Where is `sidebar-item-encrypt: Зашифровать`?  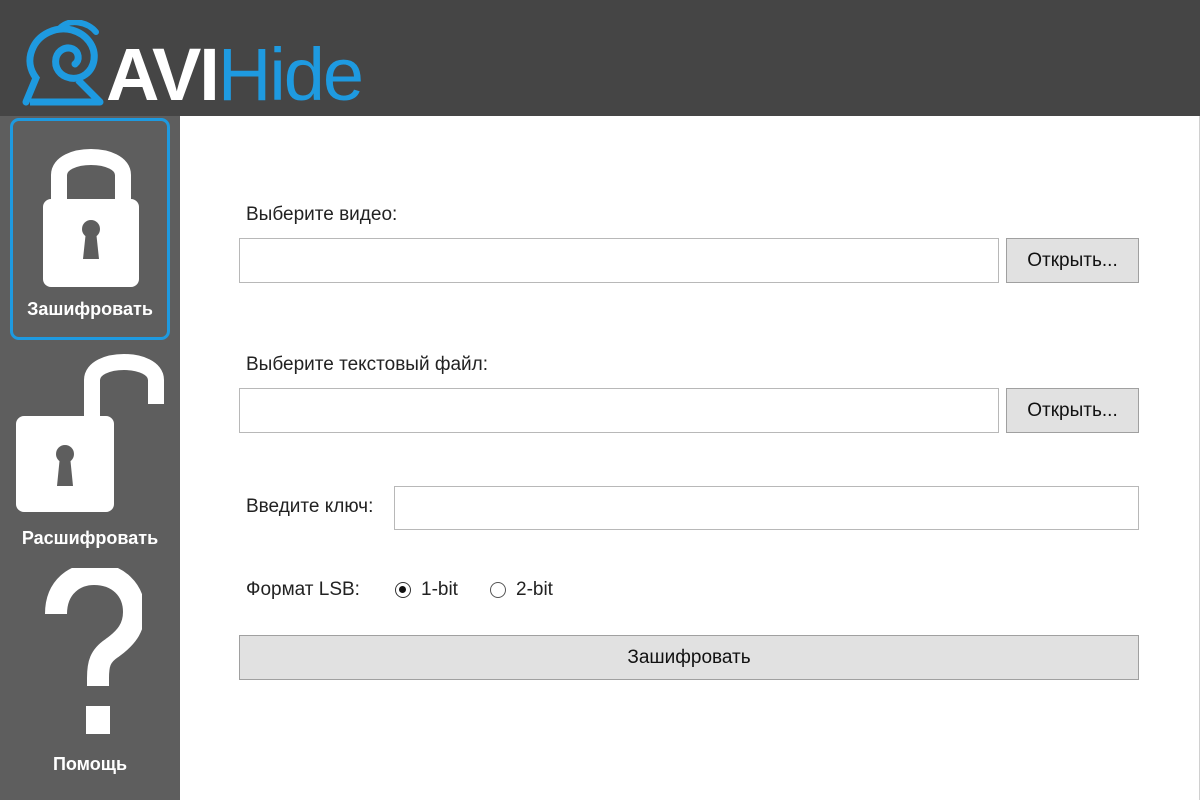
sidebar-item-encrypt: Зашифровать is located at coordinates (90, 229).